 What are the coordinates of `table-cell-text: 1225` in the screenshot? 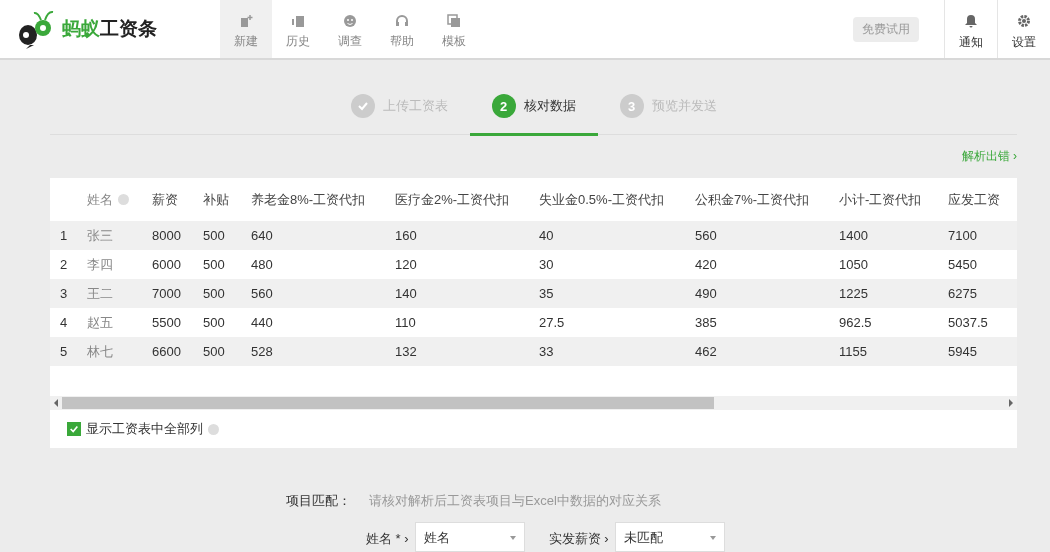 It's located at (854, 293).